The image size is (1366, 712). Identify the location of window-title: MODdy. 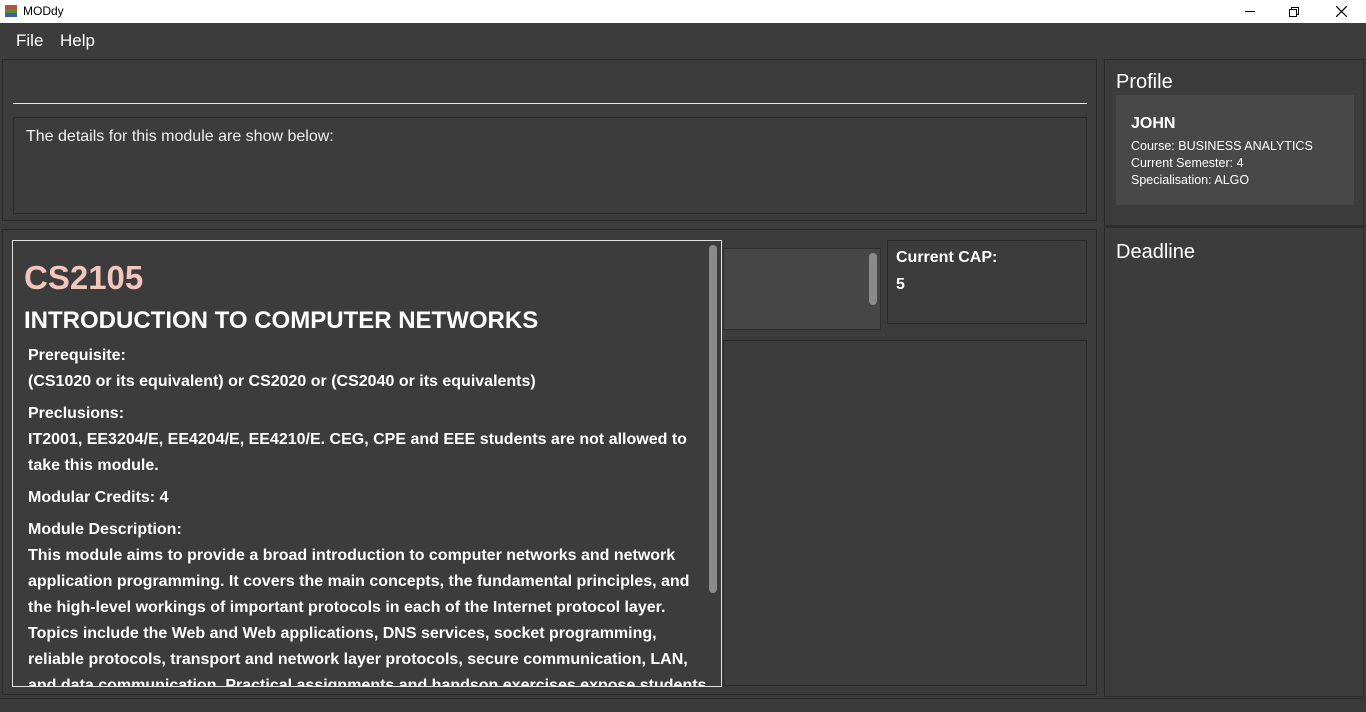
(43, 11).